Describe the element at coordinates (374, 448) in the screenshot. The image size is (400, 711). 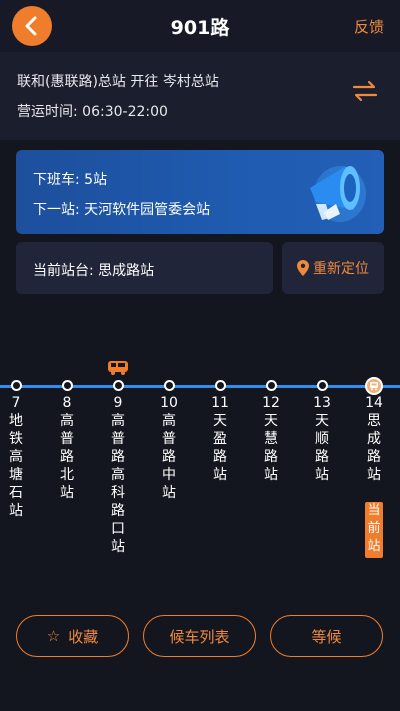
I see `stop-name: 思成路站` at that location.